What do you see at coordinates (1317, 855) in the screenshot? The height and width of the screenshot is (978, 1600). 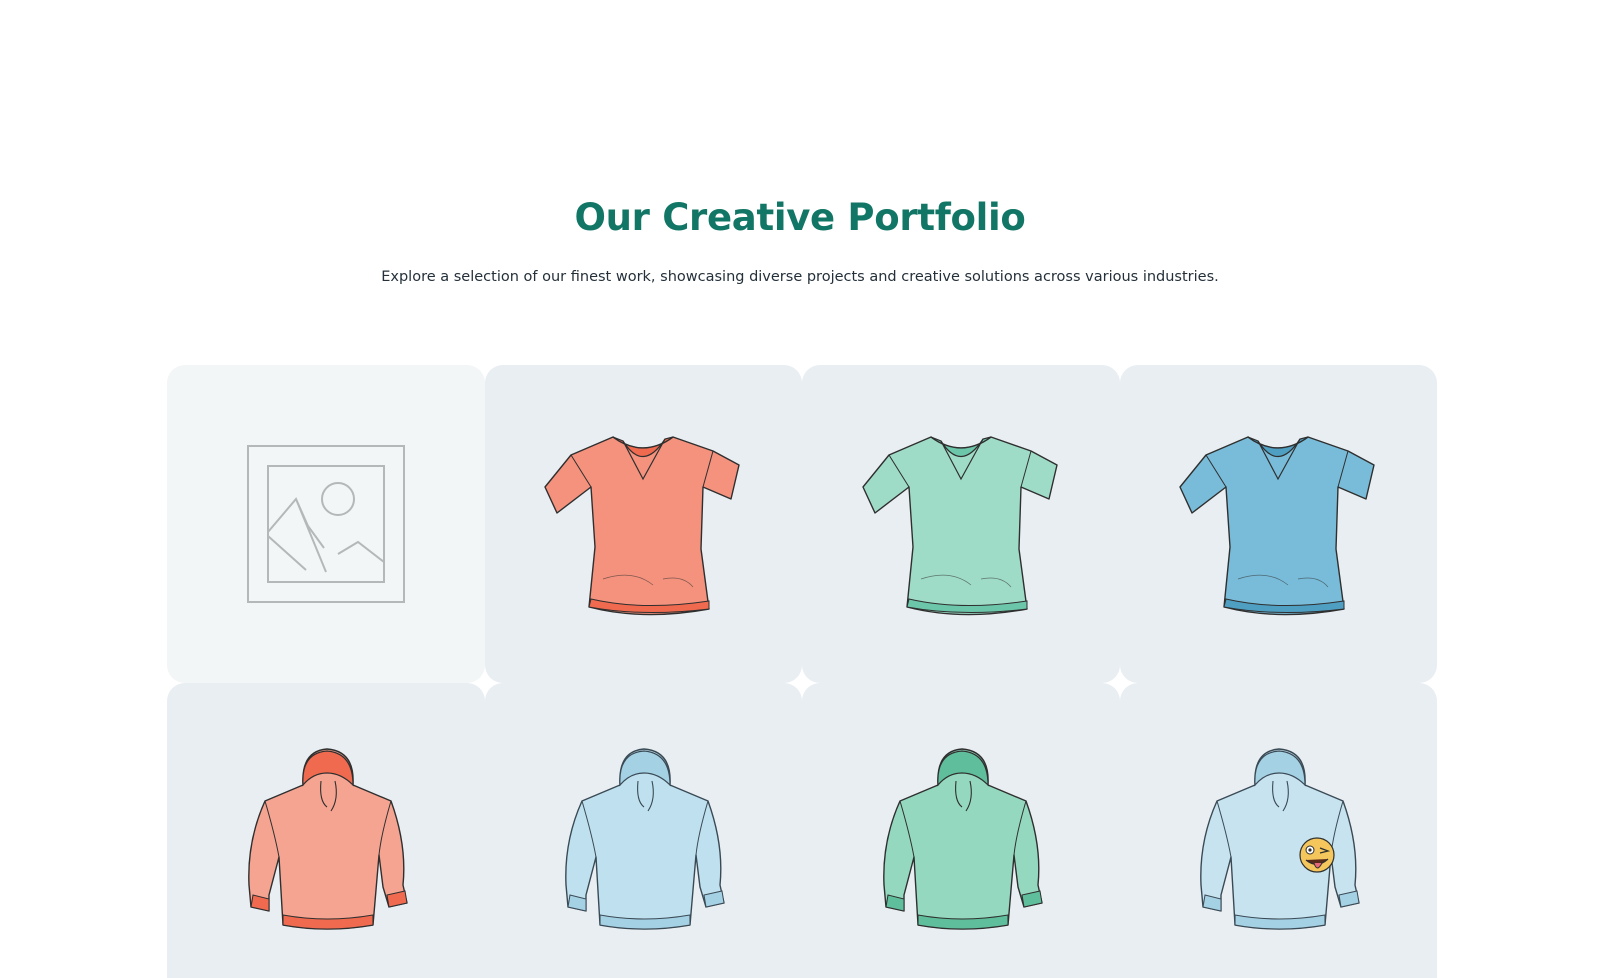 I see `emoji-icon` at bounding box center [1317, 855].